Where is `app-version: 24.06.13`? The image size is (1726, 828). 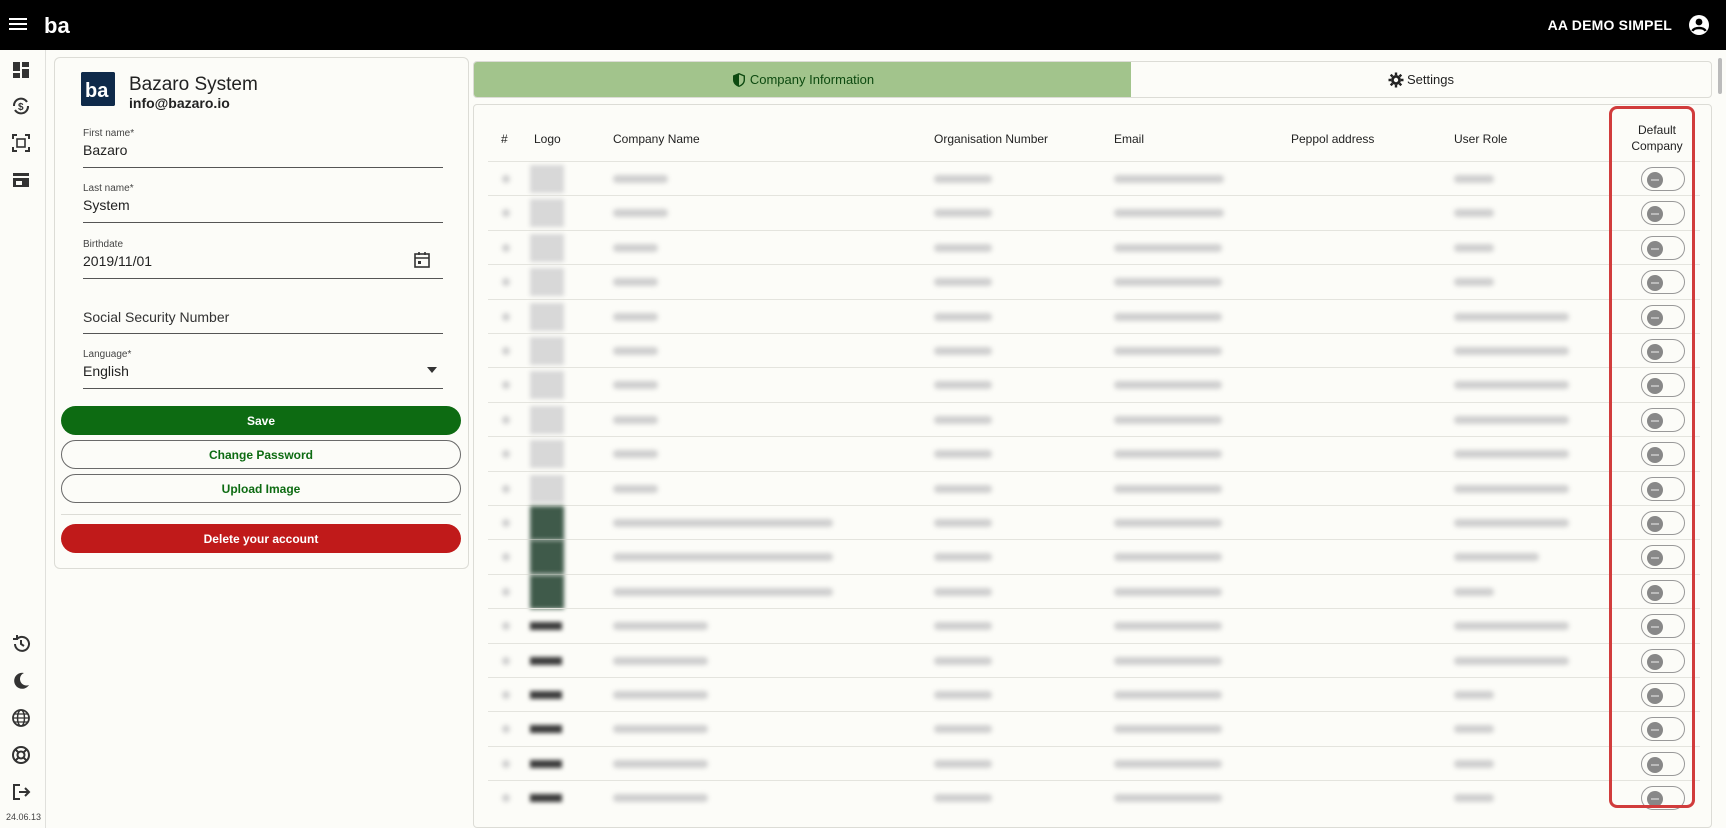
app-version: 24.06.13 is located at coordinates (24, 817).